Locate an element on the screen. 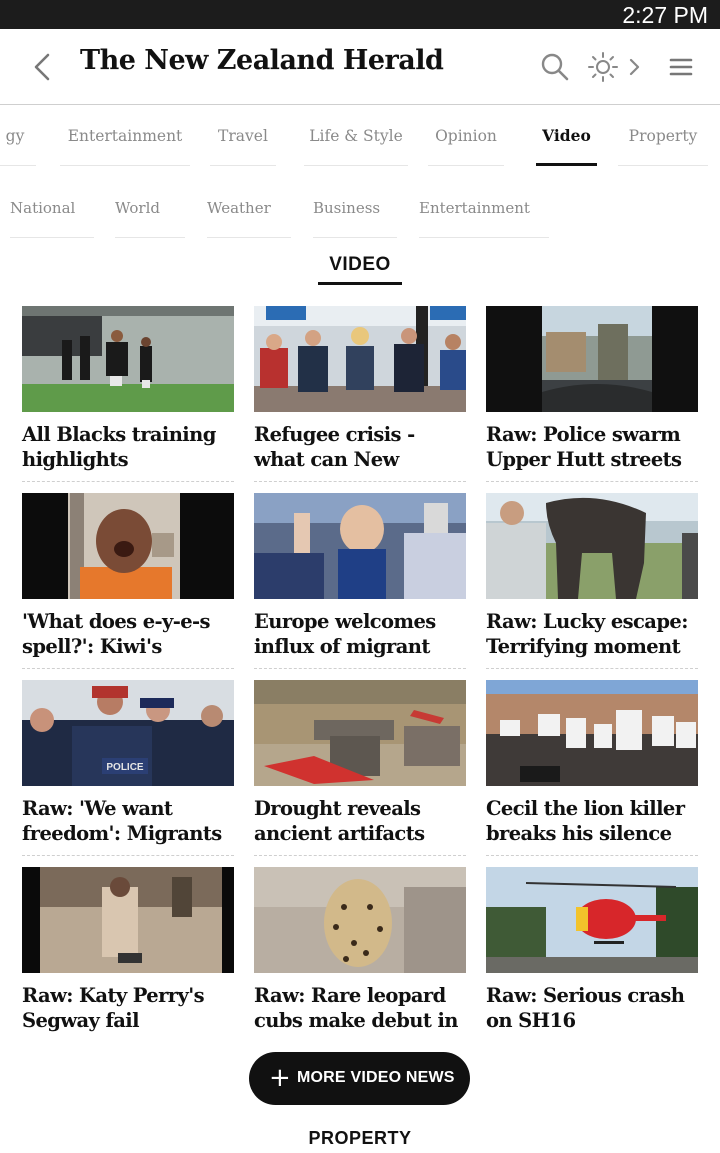 The image size is (720, 1153). tv-panel-thumbnail is located at coordinates (360, 359).